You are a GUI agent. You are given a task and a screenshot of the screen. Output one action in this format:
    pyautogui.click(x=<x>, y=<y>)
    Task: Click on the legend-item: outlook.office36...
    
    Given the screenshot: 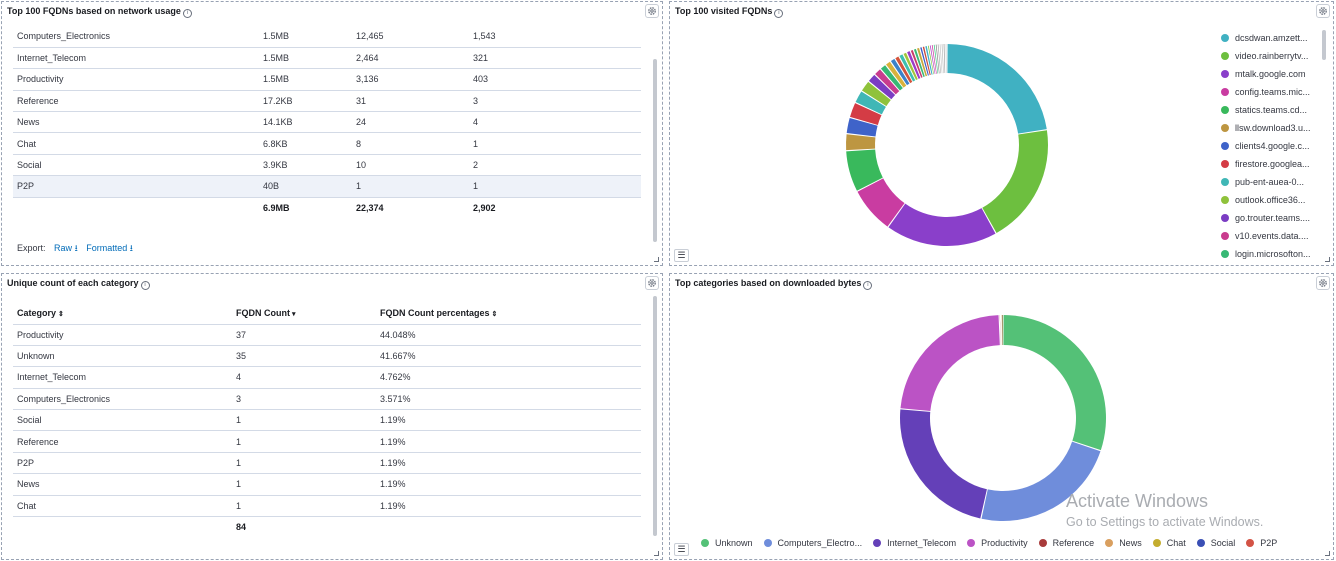 What is the action you would take?
    pyautogui.click(x=1266, y=200)
    